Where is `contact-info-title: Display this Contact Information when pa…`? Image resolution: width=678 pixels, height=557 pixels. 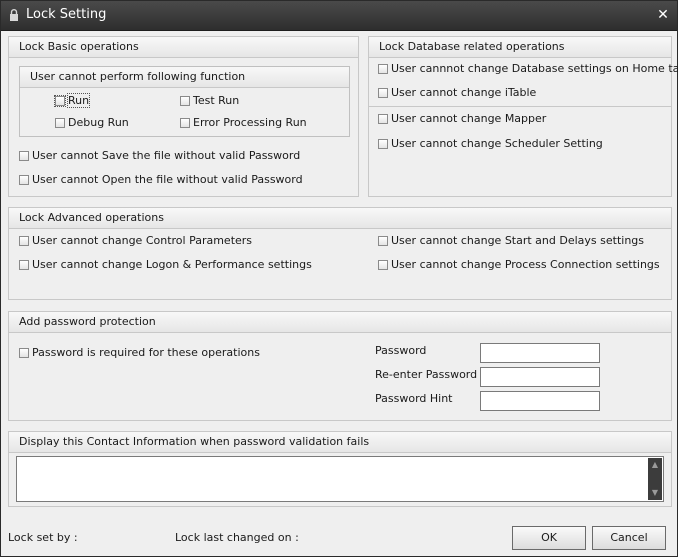 contact-info-title: Display this Contact Information when pa… is located at coordinates (194, 441).